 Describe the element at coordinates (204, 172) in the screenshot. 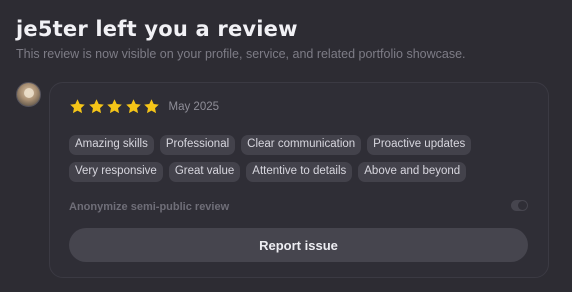

I see `review-tag: Great value` at that location.